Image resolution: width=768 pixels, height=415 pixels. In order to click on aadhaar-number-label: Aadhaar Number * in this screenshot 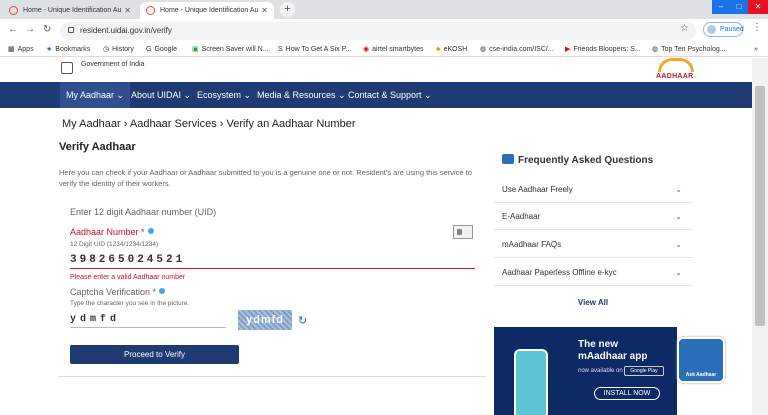, I will do `click(112, 232)`.